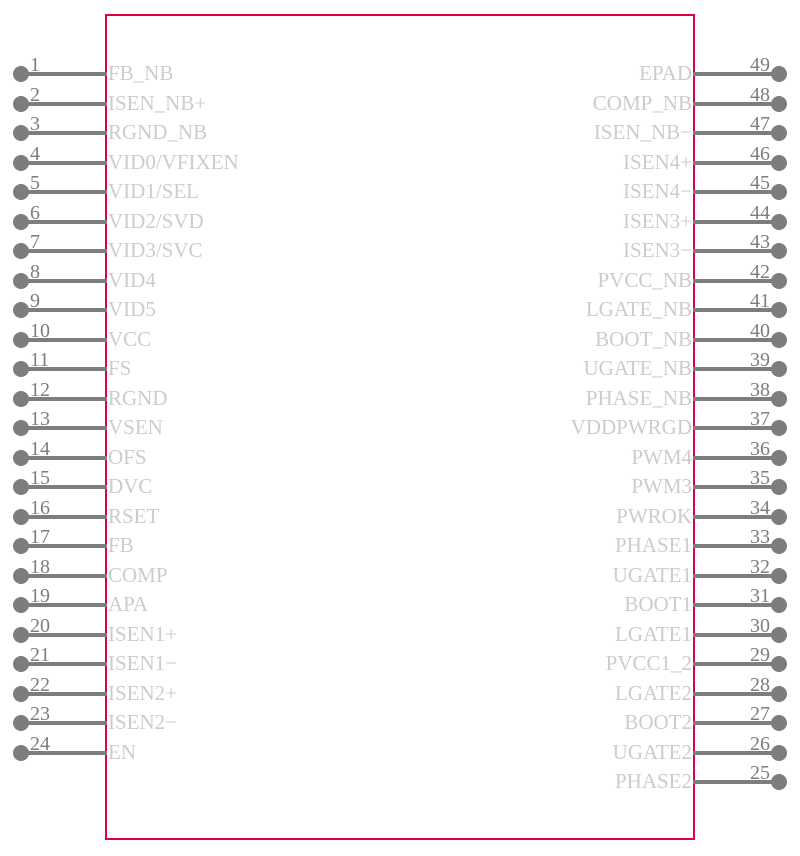 The width and height of the screenshot is (800, 856). Describe the element at coordinates (138, 397) in the screenshot. I see `pin-name-label: RGND` at that location.